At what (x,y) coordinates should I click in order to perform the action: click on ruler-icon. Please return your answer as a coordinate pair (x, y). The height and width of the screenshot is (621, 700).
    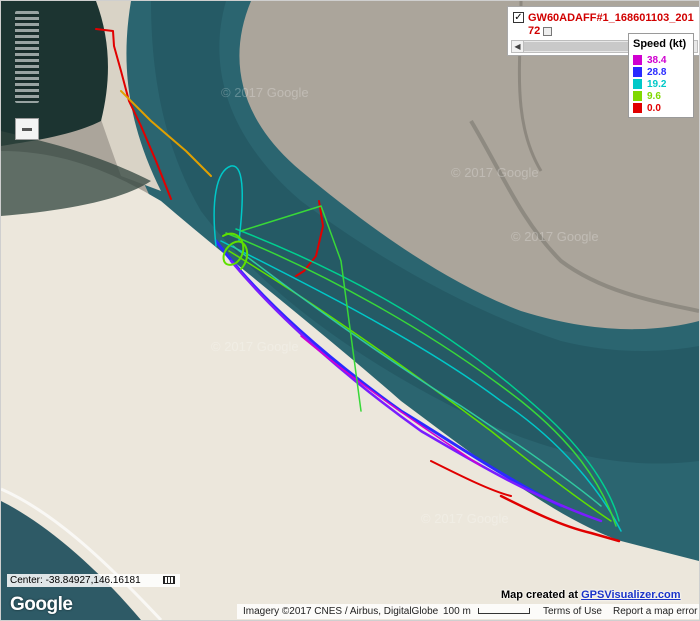
    Looking at the image, I should click on (169, 580).